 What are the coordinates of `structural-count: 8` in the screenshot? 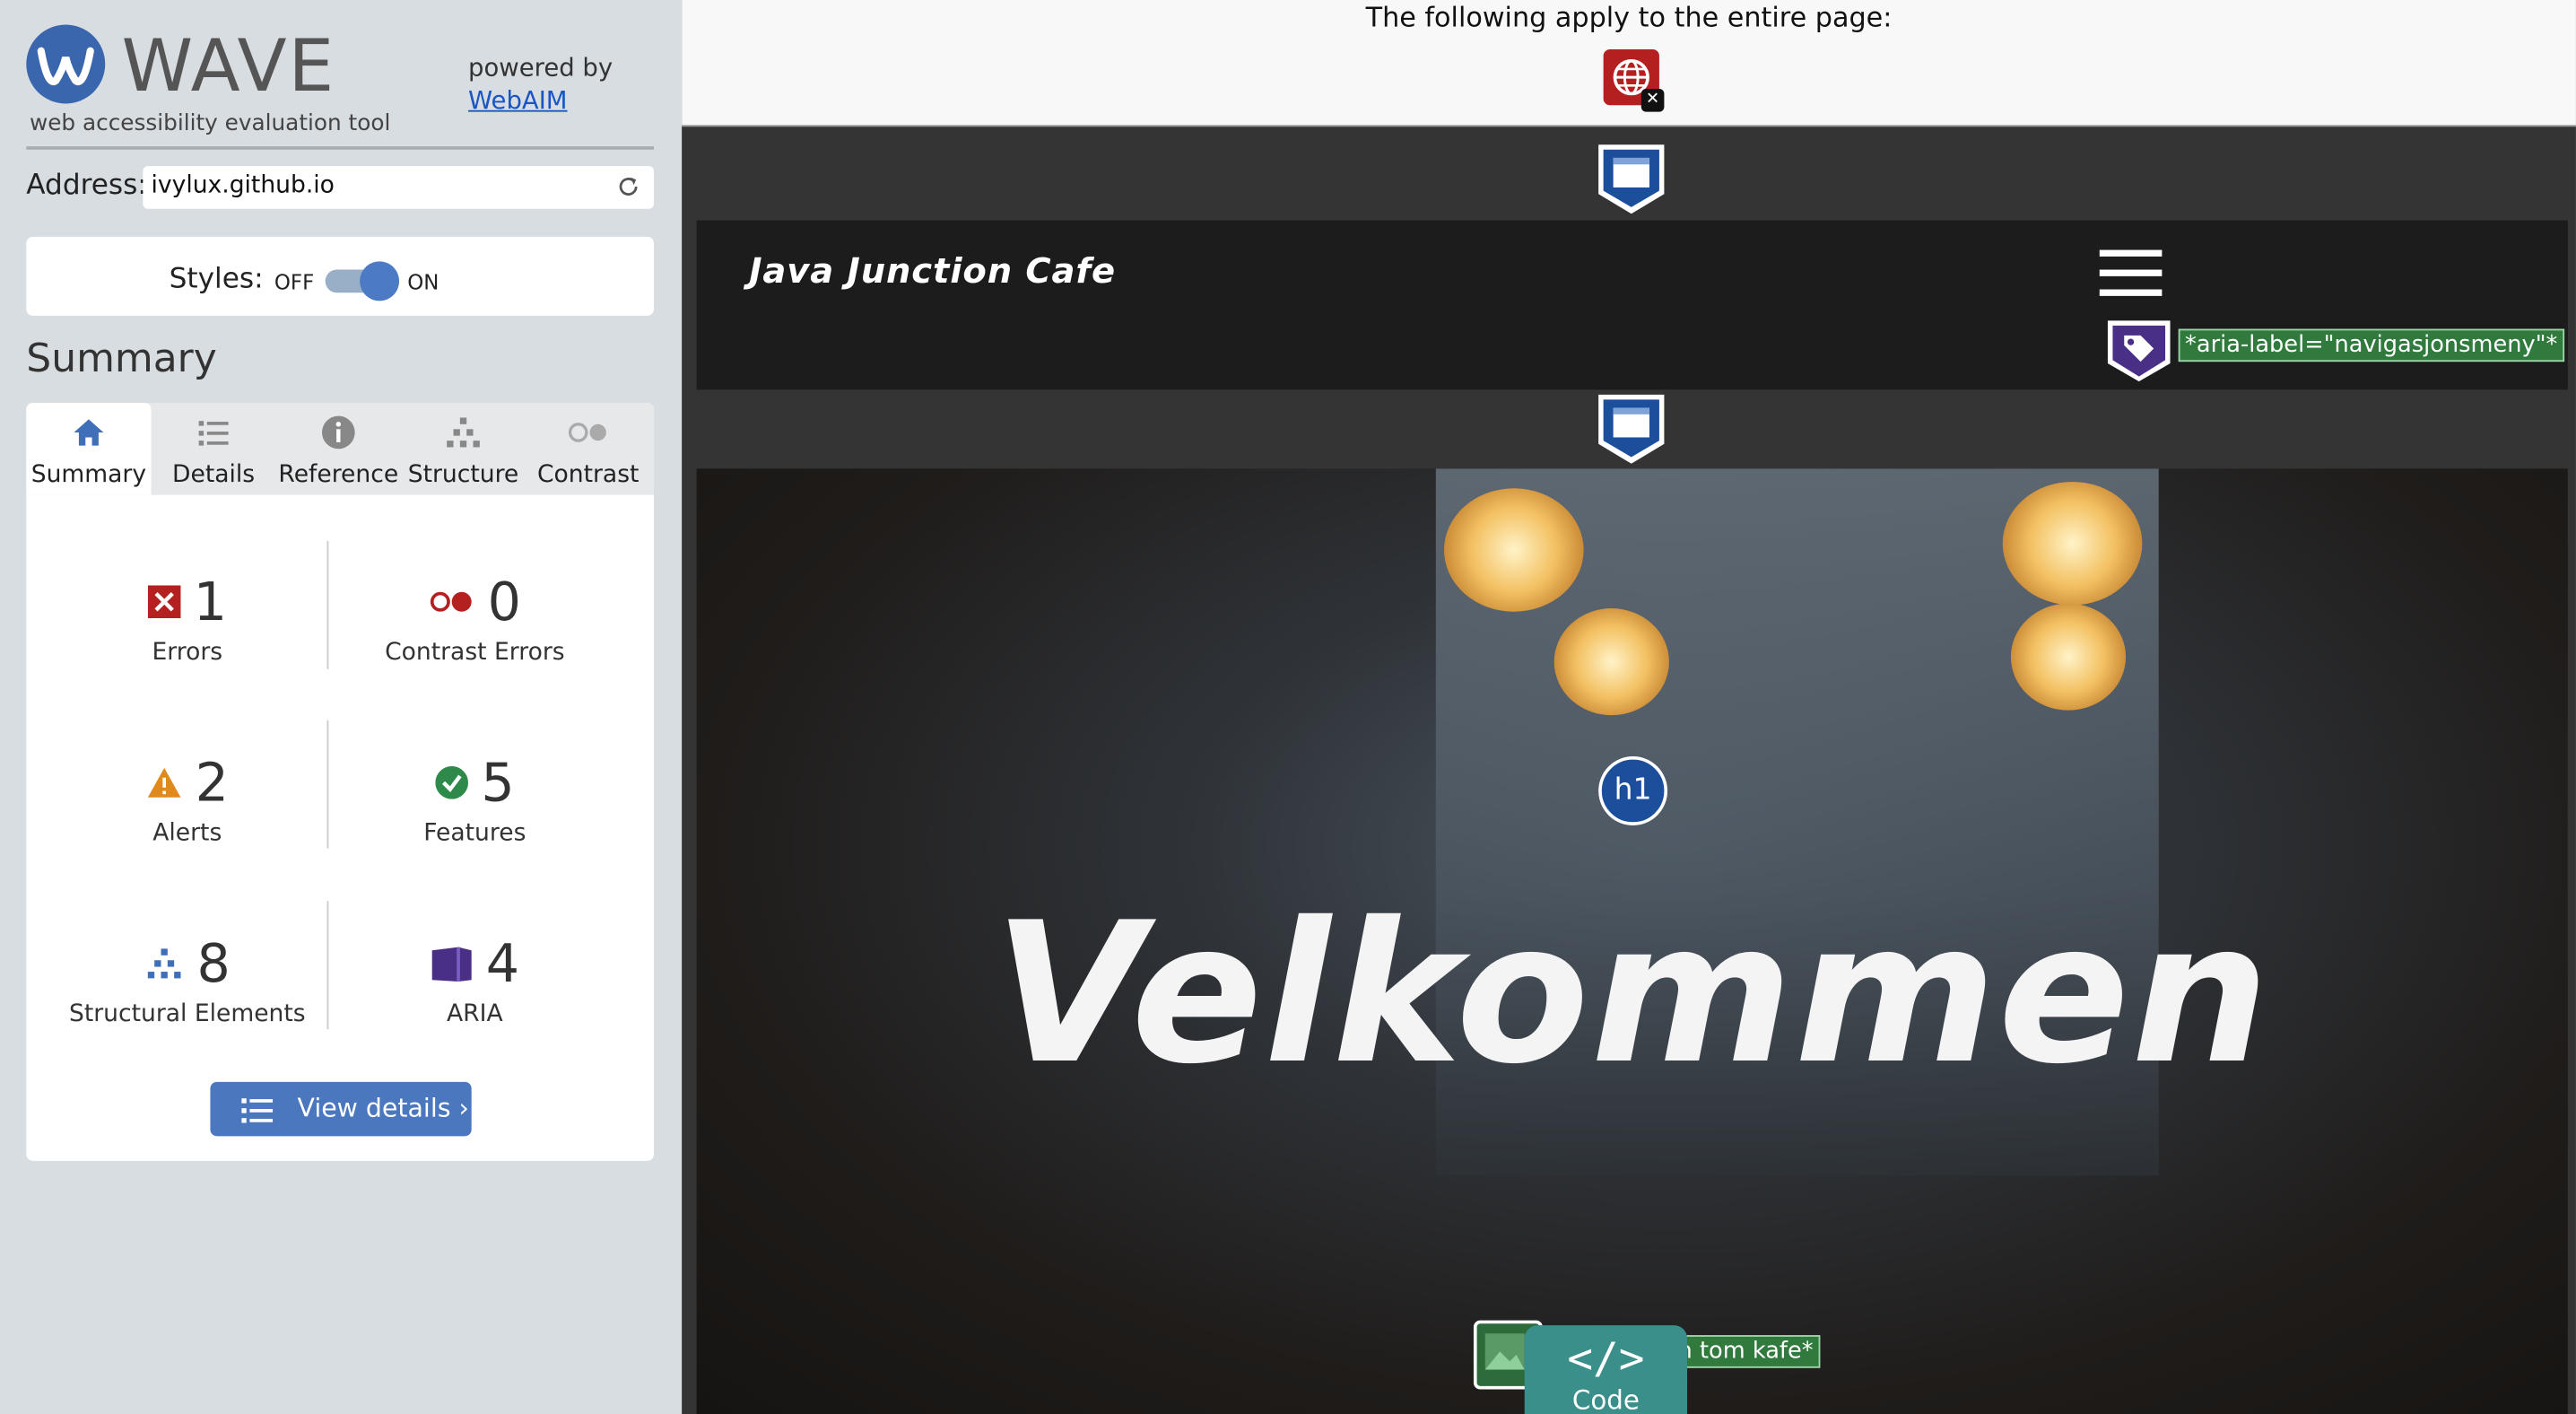 It's located at (213, 963).